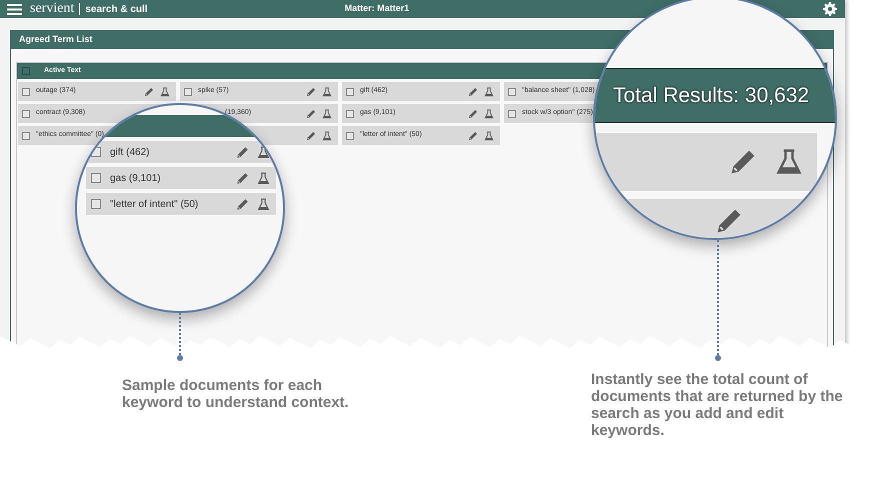 This screenshot has width=890, height=500. Describe the element at coordinates (52, 9) in the screenshot. I see `logo: servient` at that location.